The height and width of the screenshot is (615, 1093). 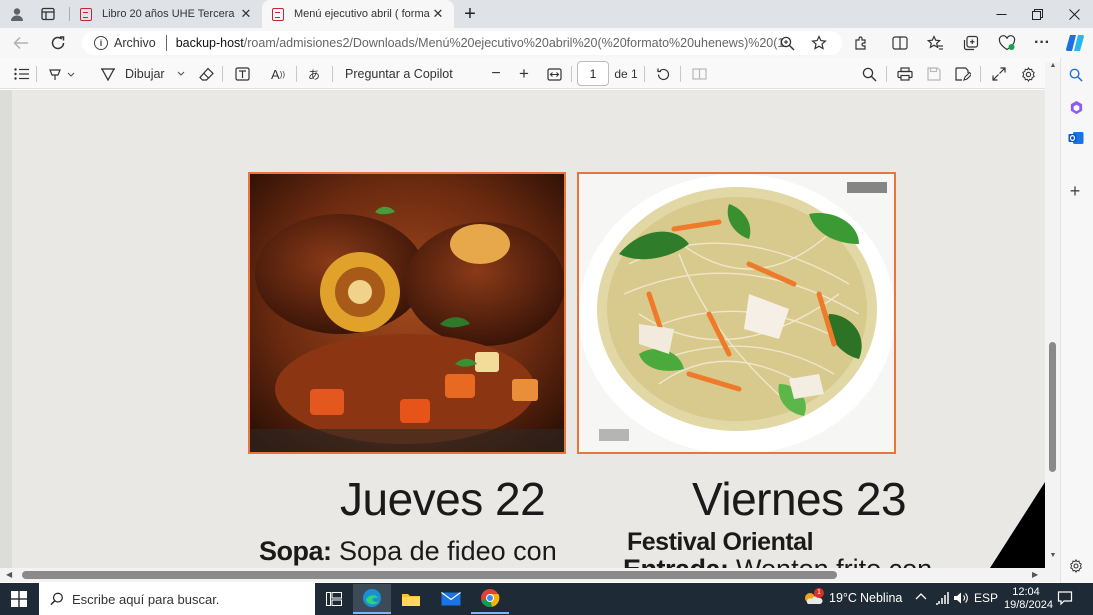 What do you see at coordinates (411, 599) in the screenshot?
I see `file-explorer-icon` at bounding box center [411, 599].